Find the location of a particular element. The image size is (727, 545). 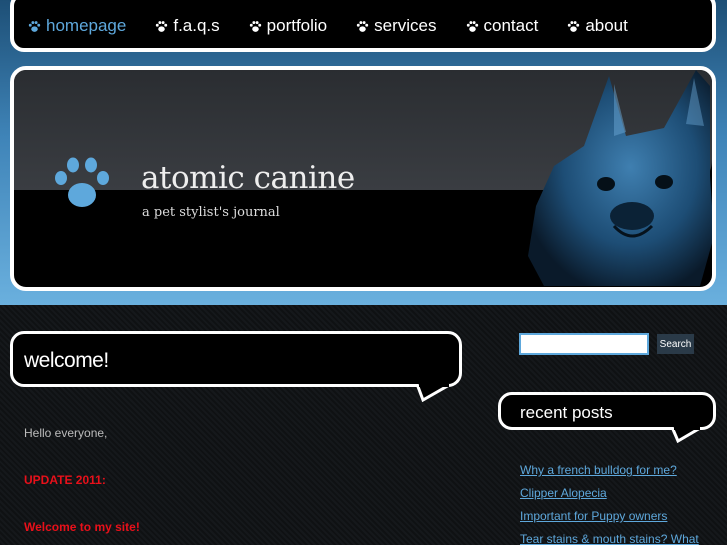

nav-label: services is located at coordinates (405, 25).